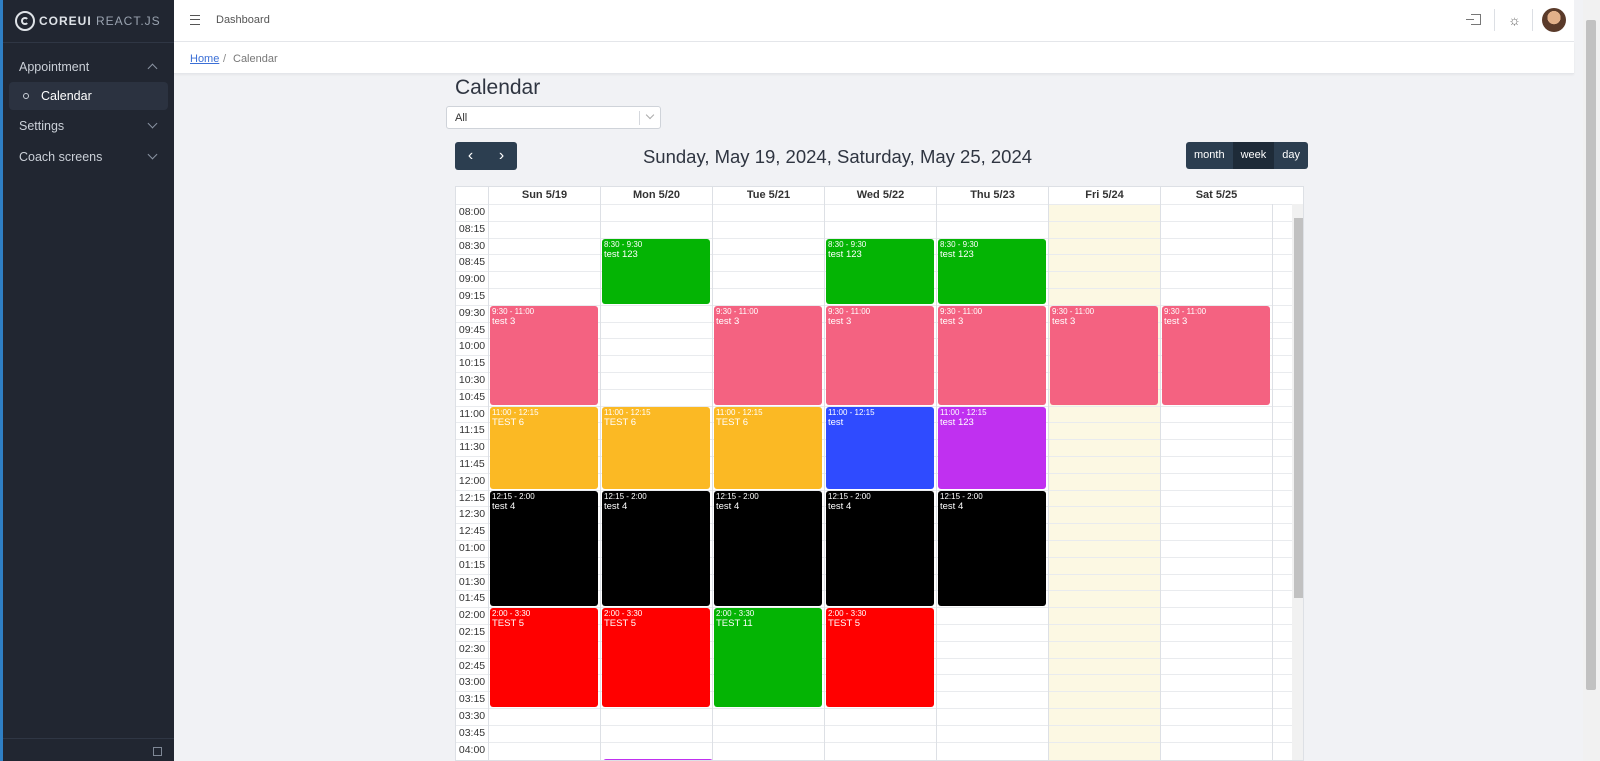  Describe the element at coordinates (501, 156) in the screenshot. I see `next-week-button: ›` at that location.